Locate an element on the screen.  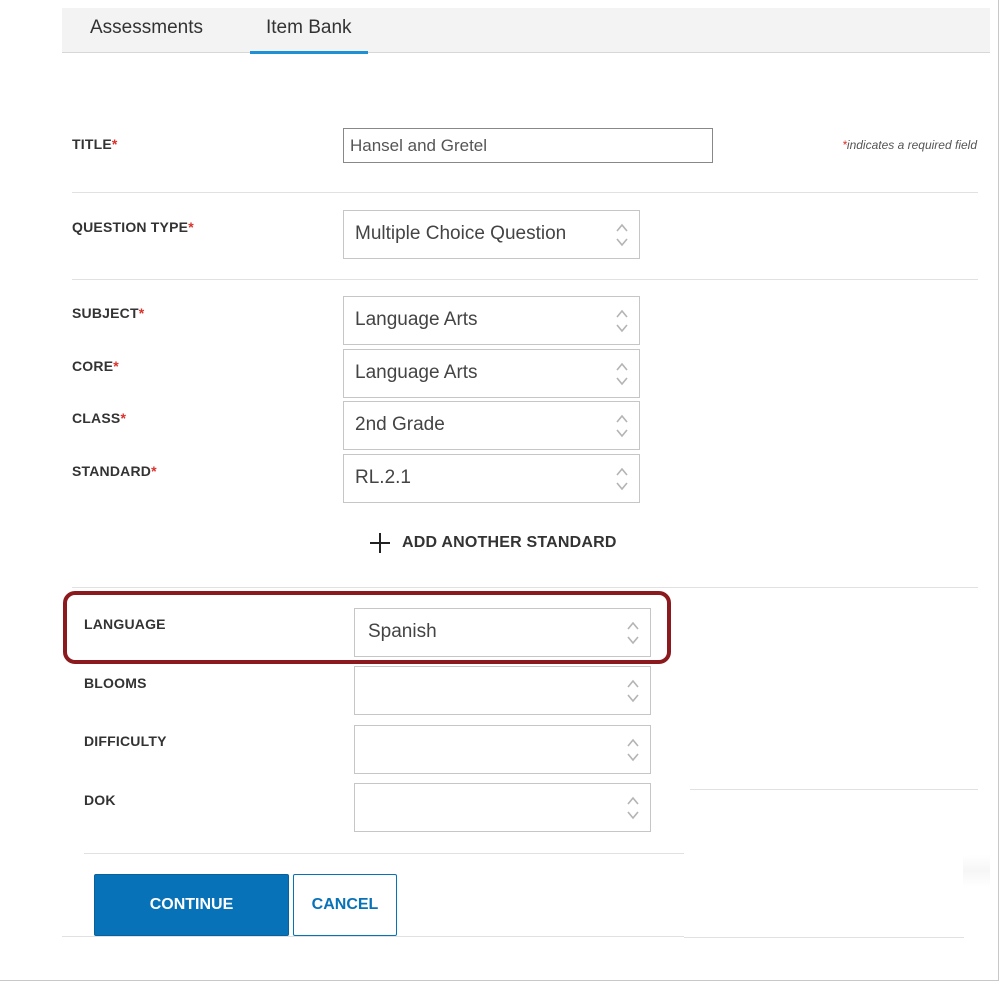
title-input is located at coordinates (528, 145).